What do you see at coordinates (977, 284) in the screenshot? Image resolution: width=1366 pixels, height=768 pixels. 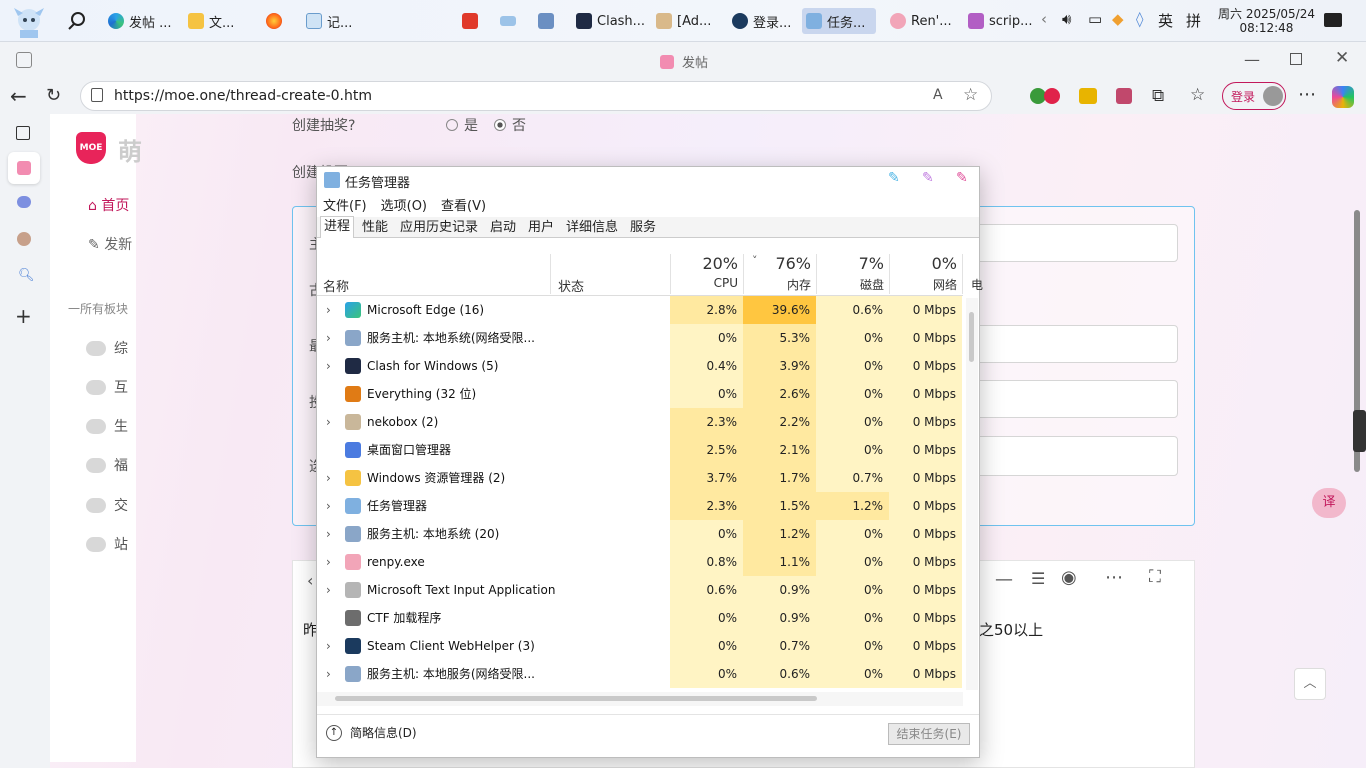 I see `col-power: 电` at bounding box center [977, 284].